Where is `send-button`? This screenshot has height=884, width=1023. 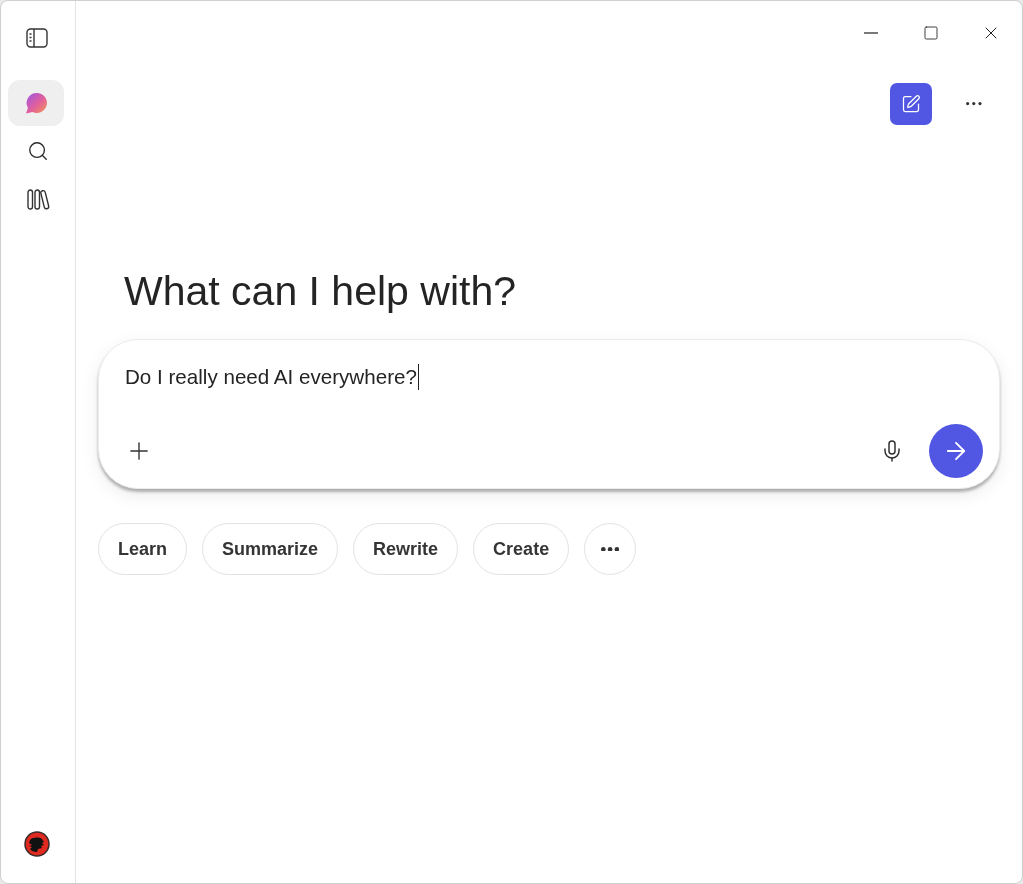 send-button is located at coordinates (956, 451).